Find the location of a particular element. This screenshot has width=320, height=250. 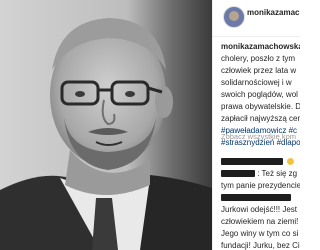

caption-line: cholery, poszło z tym is located at coordinates (258, 58).